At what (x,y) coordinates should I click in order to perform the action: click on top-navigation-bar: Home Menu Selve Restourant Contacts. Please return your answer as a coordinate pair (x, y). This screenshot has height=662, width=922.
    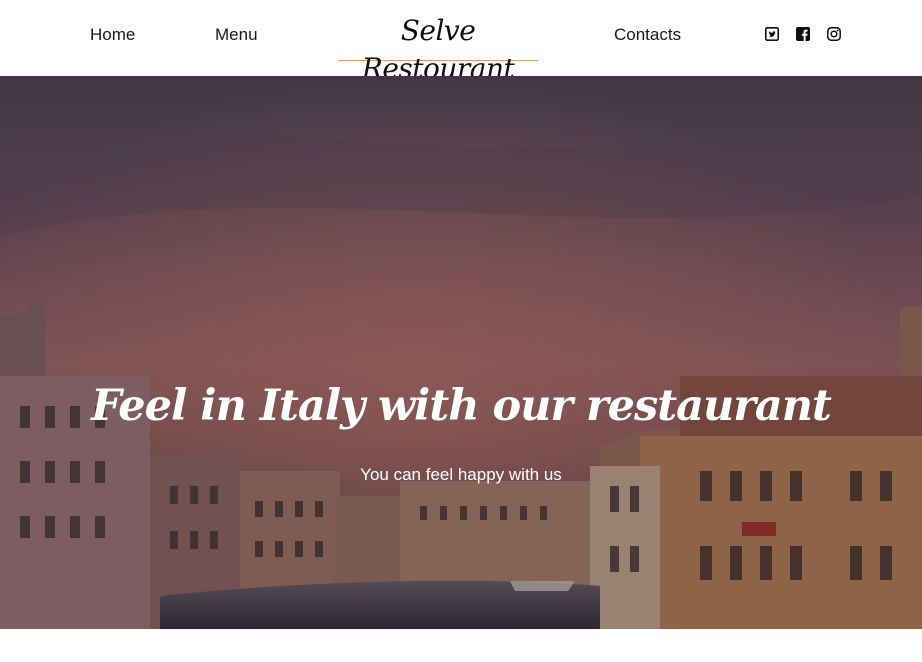
    Looking at the image, I should click on (461, 42).